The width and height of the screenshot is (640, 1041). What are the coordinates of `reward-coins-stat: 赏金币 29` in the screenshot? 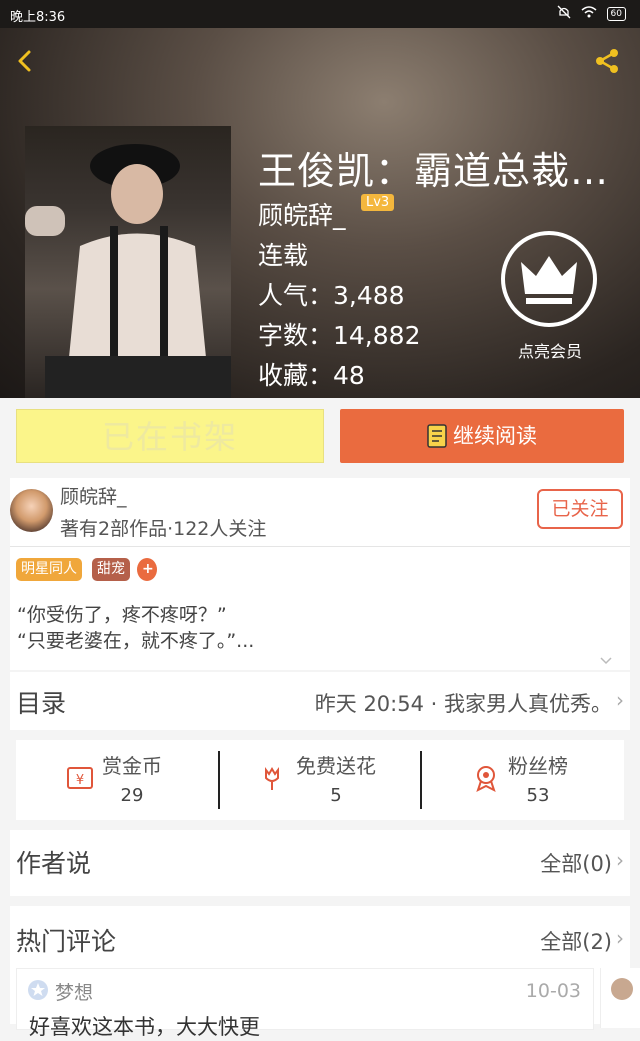 It's located at (132, 778).